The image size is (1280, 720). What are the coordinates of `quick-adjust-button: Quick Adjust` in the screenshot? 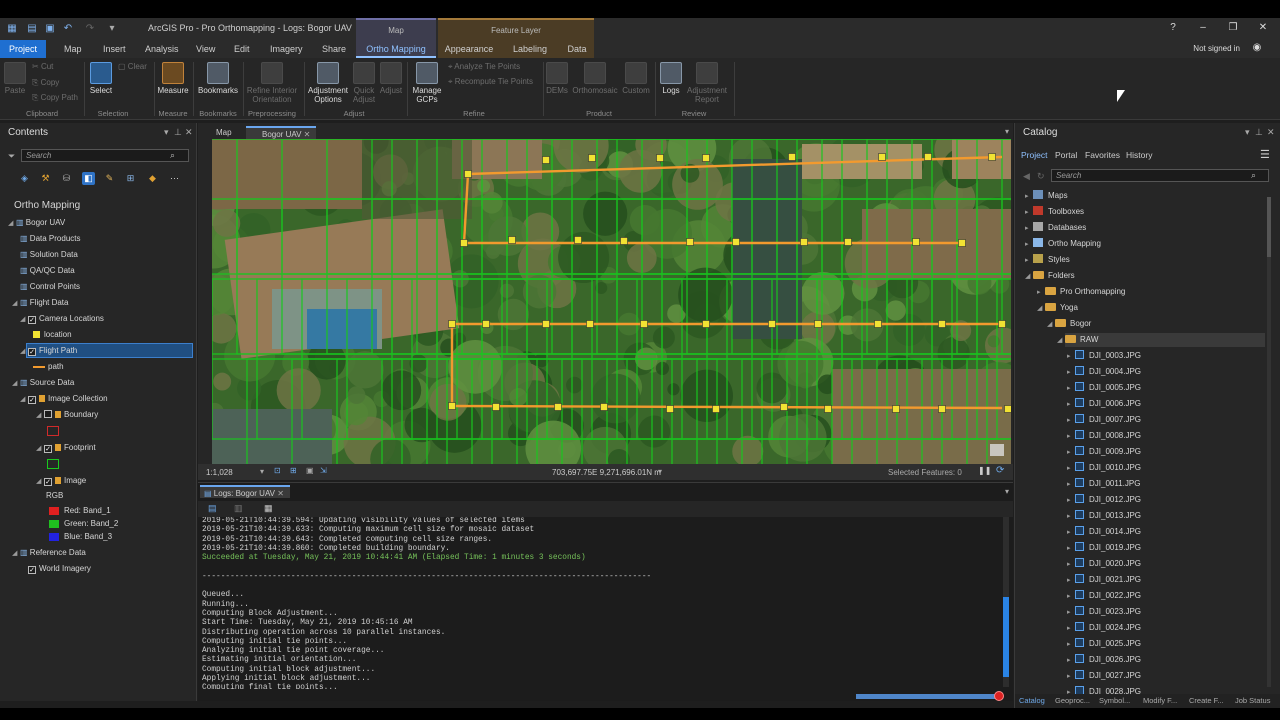 It's located at (364, 83).